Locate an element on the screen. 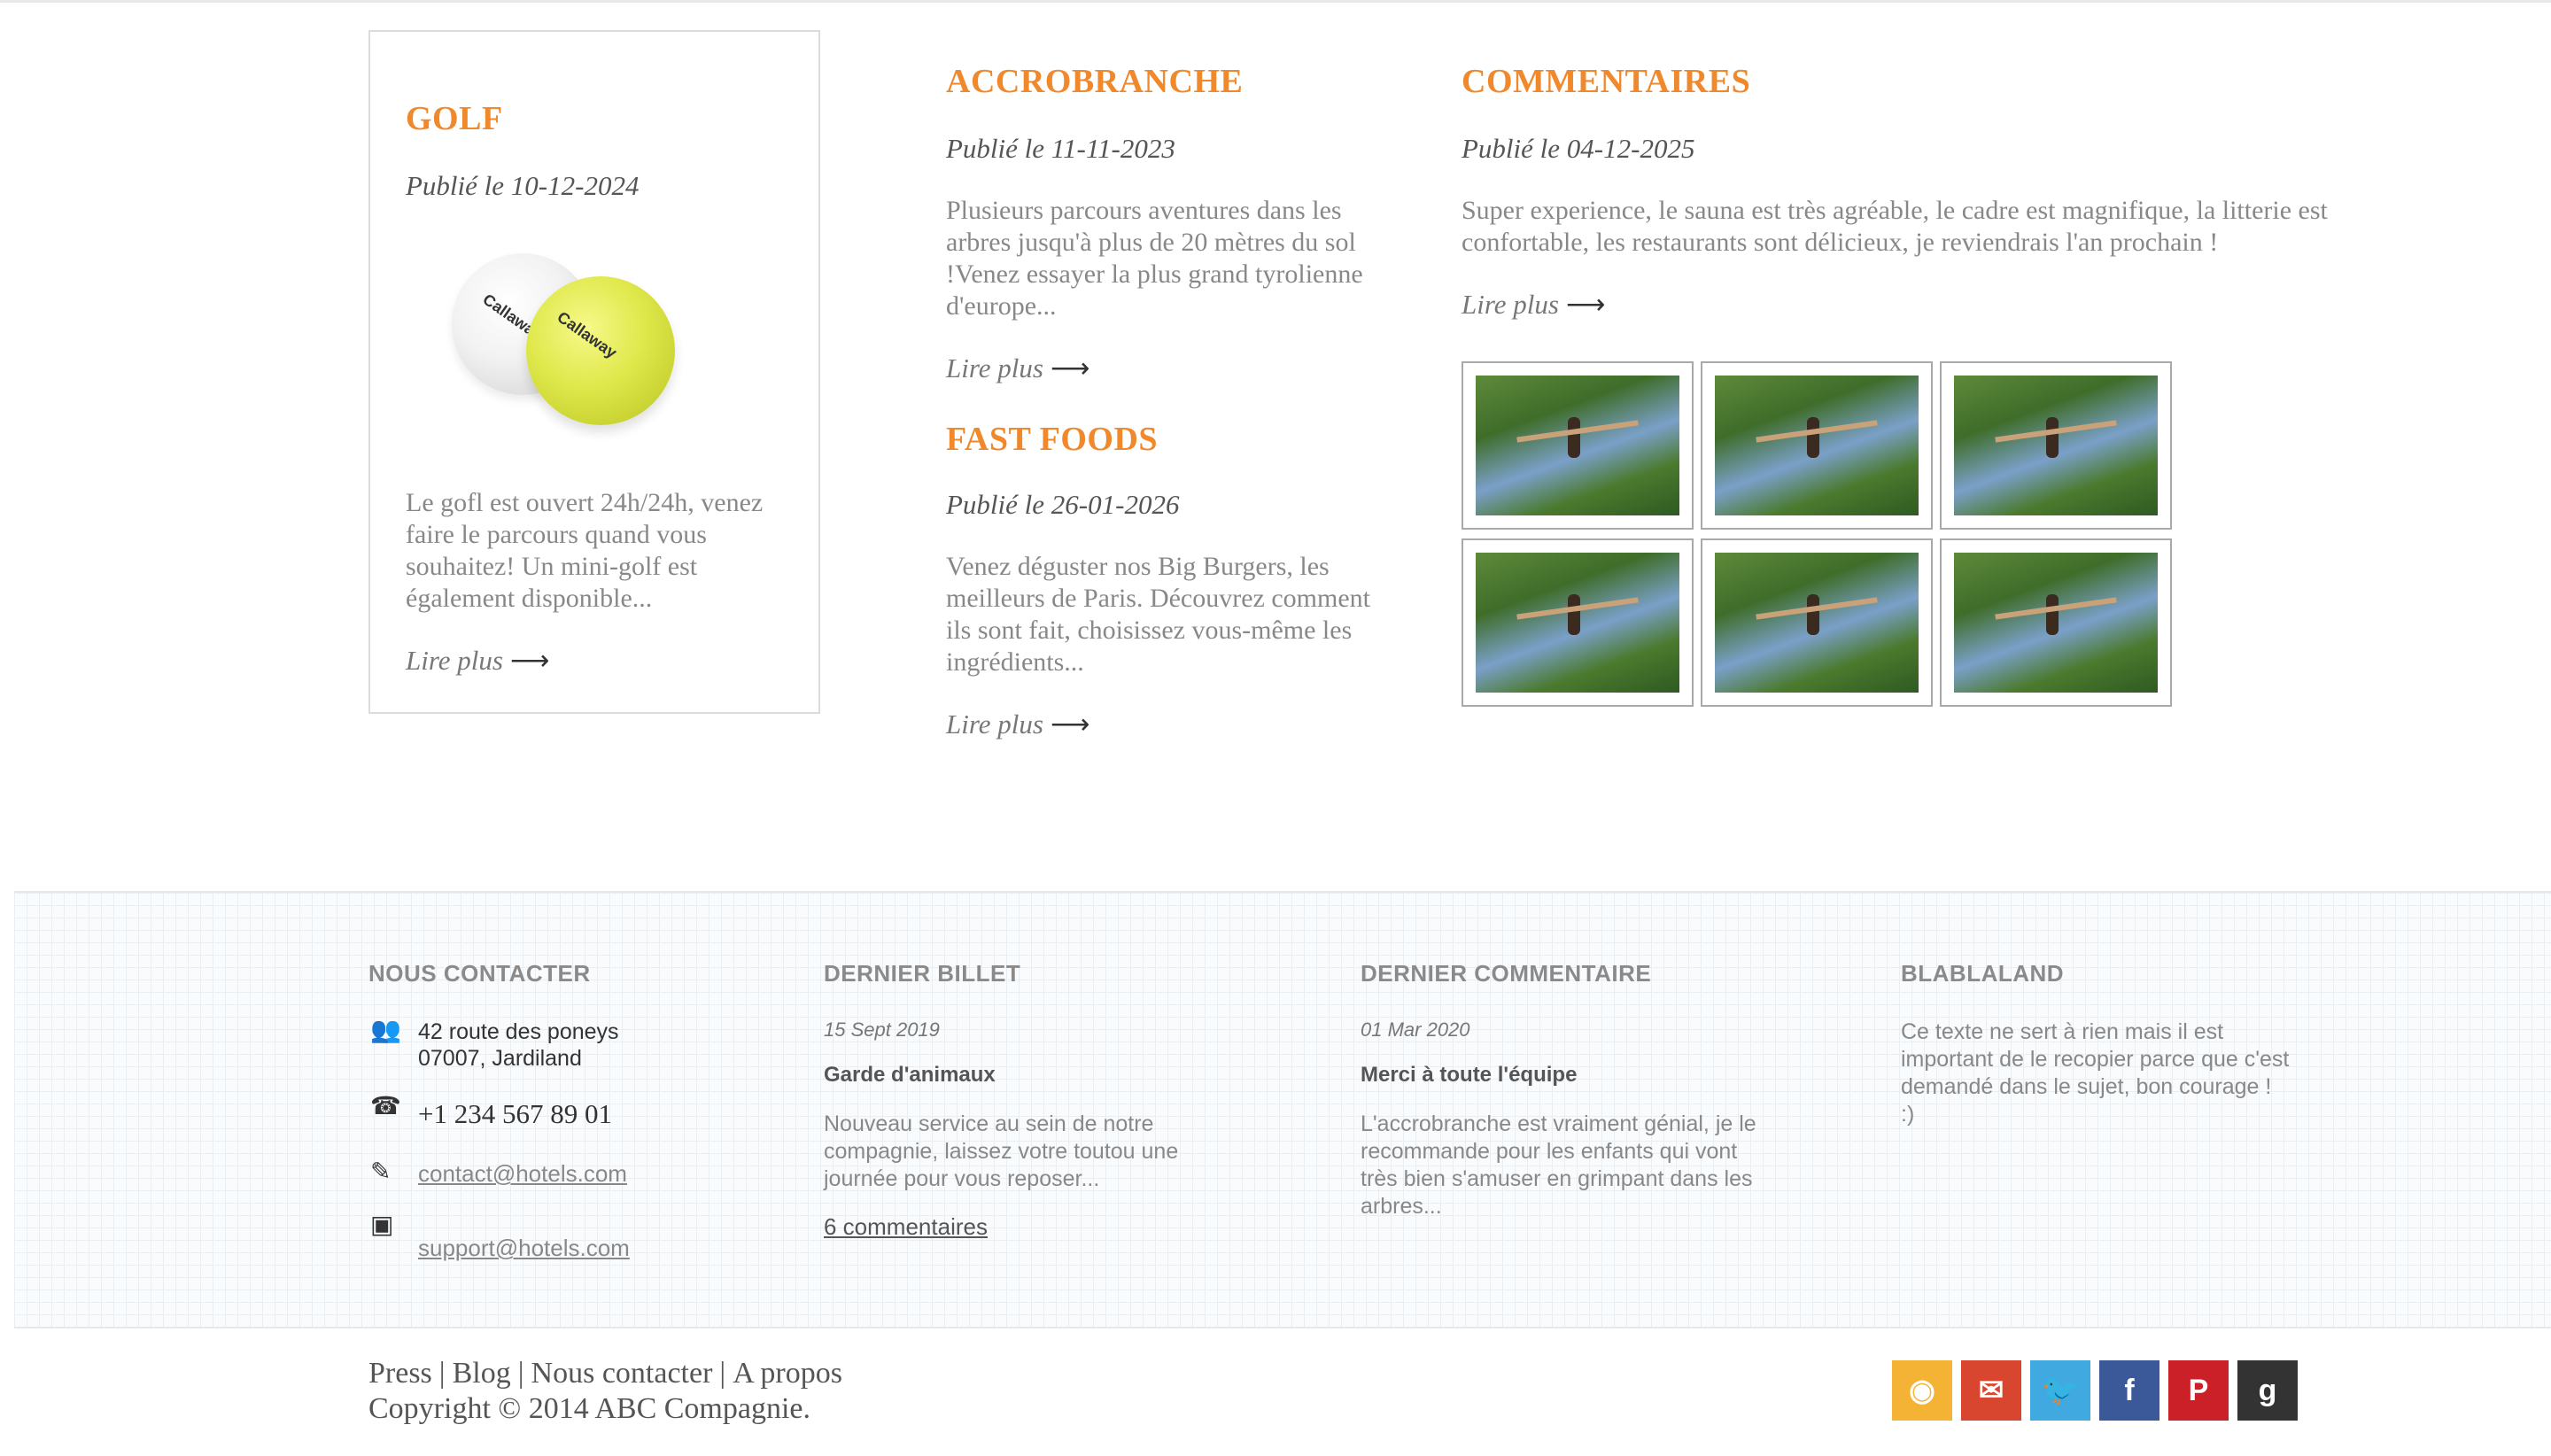 Image resolution: width=2551 pixels, height=1456 pixels. address-line2: 07007, Jardiland is located at coordinates (500, 1058).